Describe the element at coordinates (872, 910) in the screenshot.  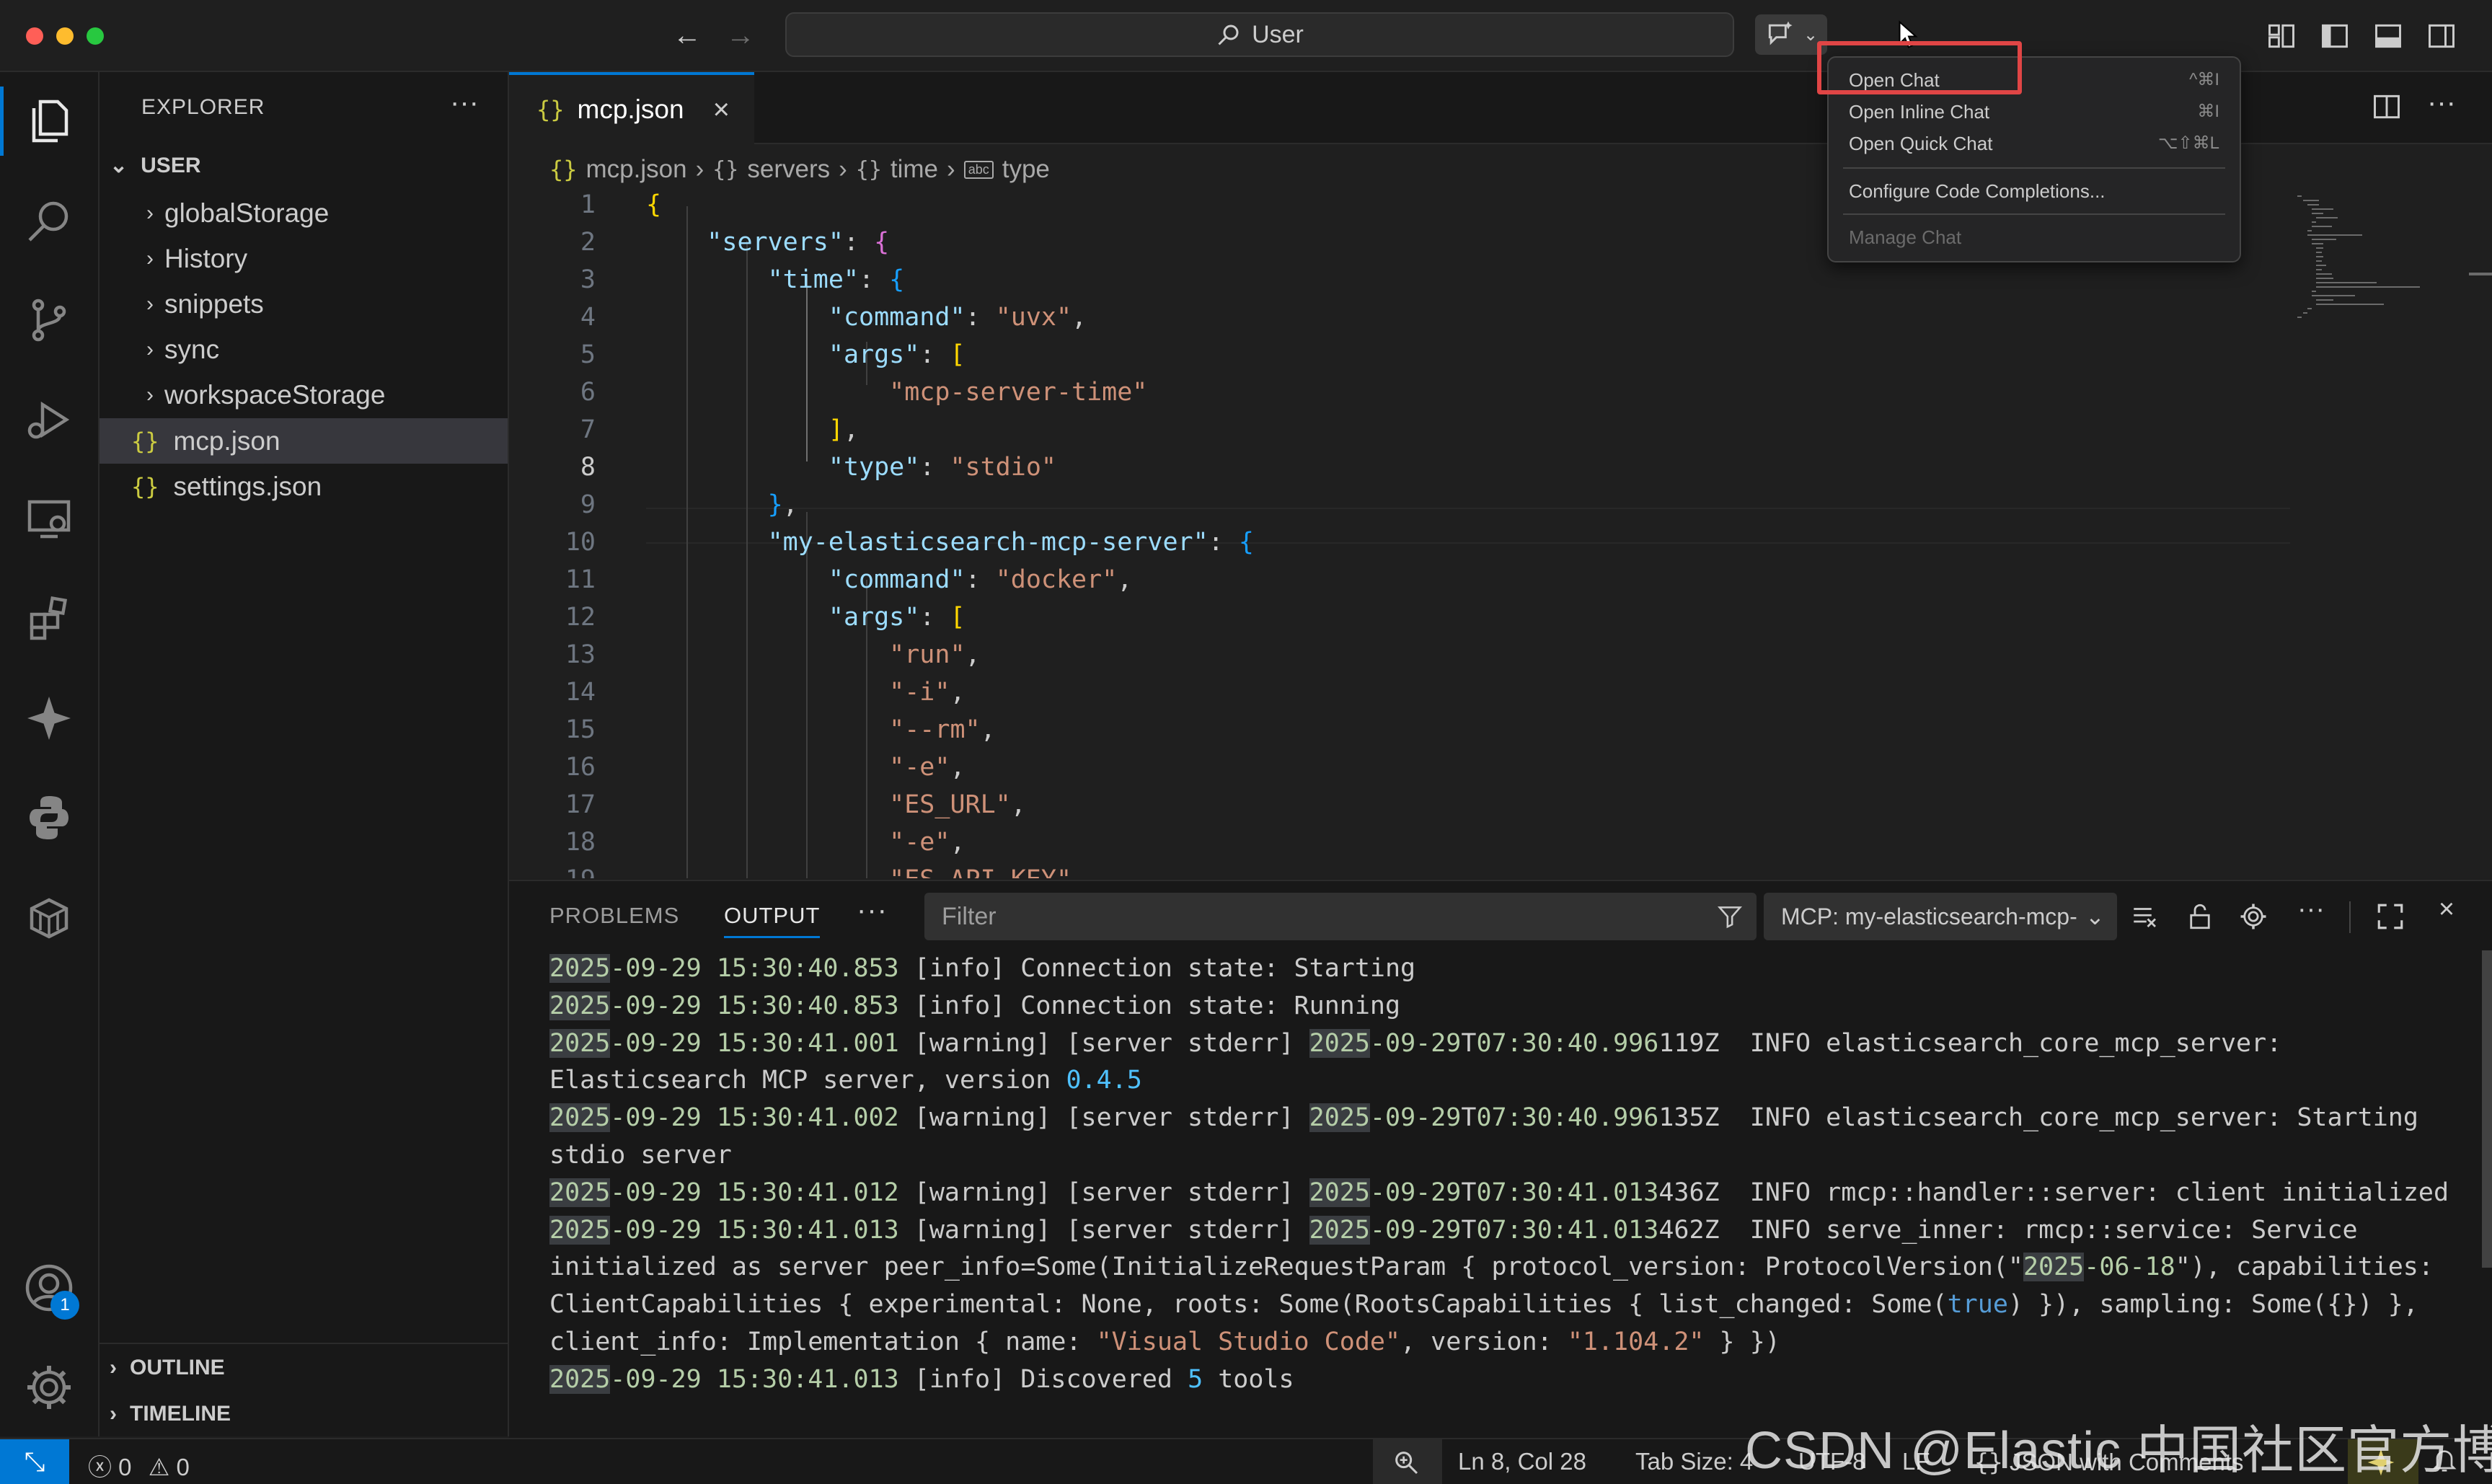
I see `panel-more-icon: ···` at that location.